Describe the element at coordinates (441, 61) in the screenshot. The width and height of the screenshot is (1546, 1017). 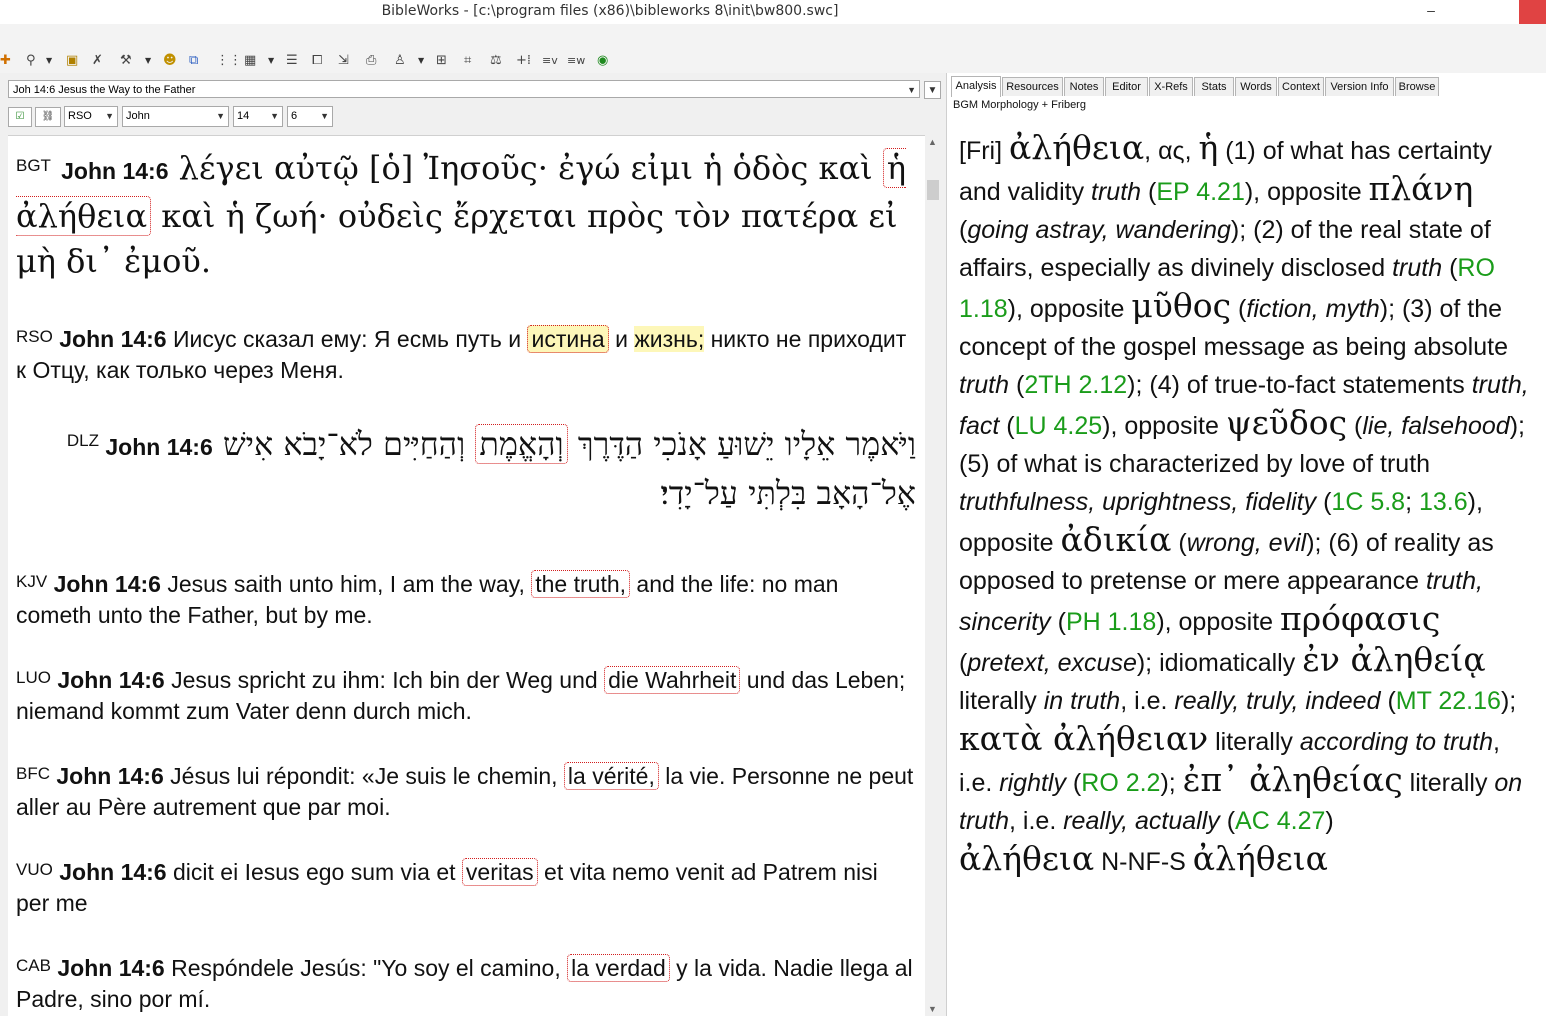
I see `resize-icon: ⊞` at that location.